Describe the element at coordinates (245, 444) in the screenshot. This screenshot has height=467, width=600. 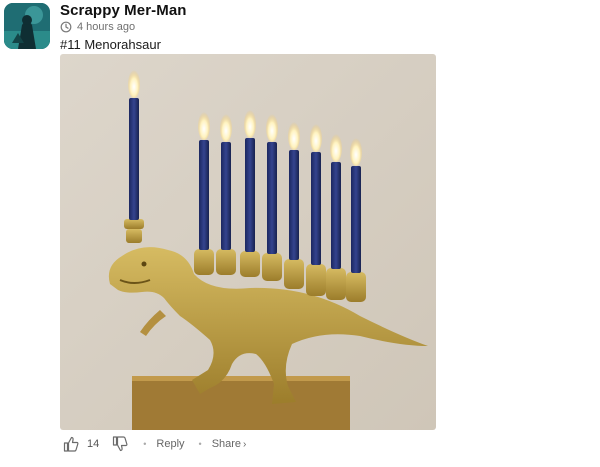
I see `chevron-right-icon: ›` at that location.